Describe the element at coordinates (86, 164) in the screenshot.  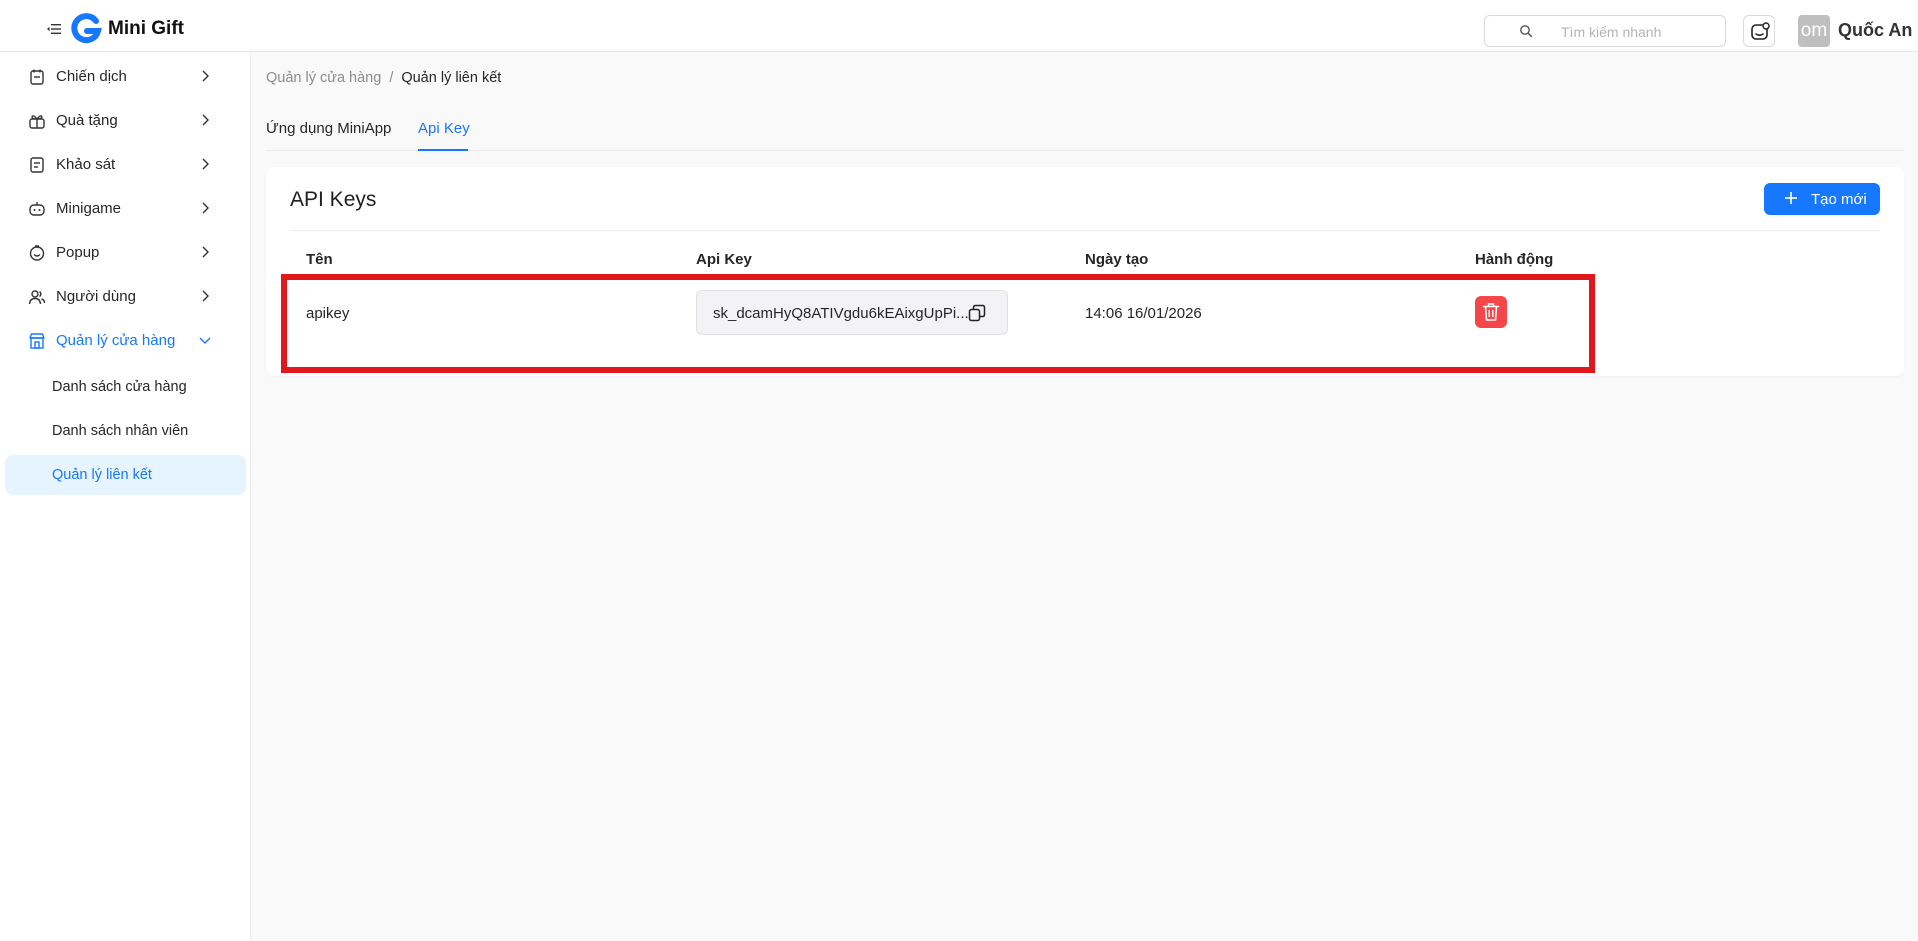
I see `sidebar-item-label: Khảo sát` at that location.